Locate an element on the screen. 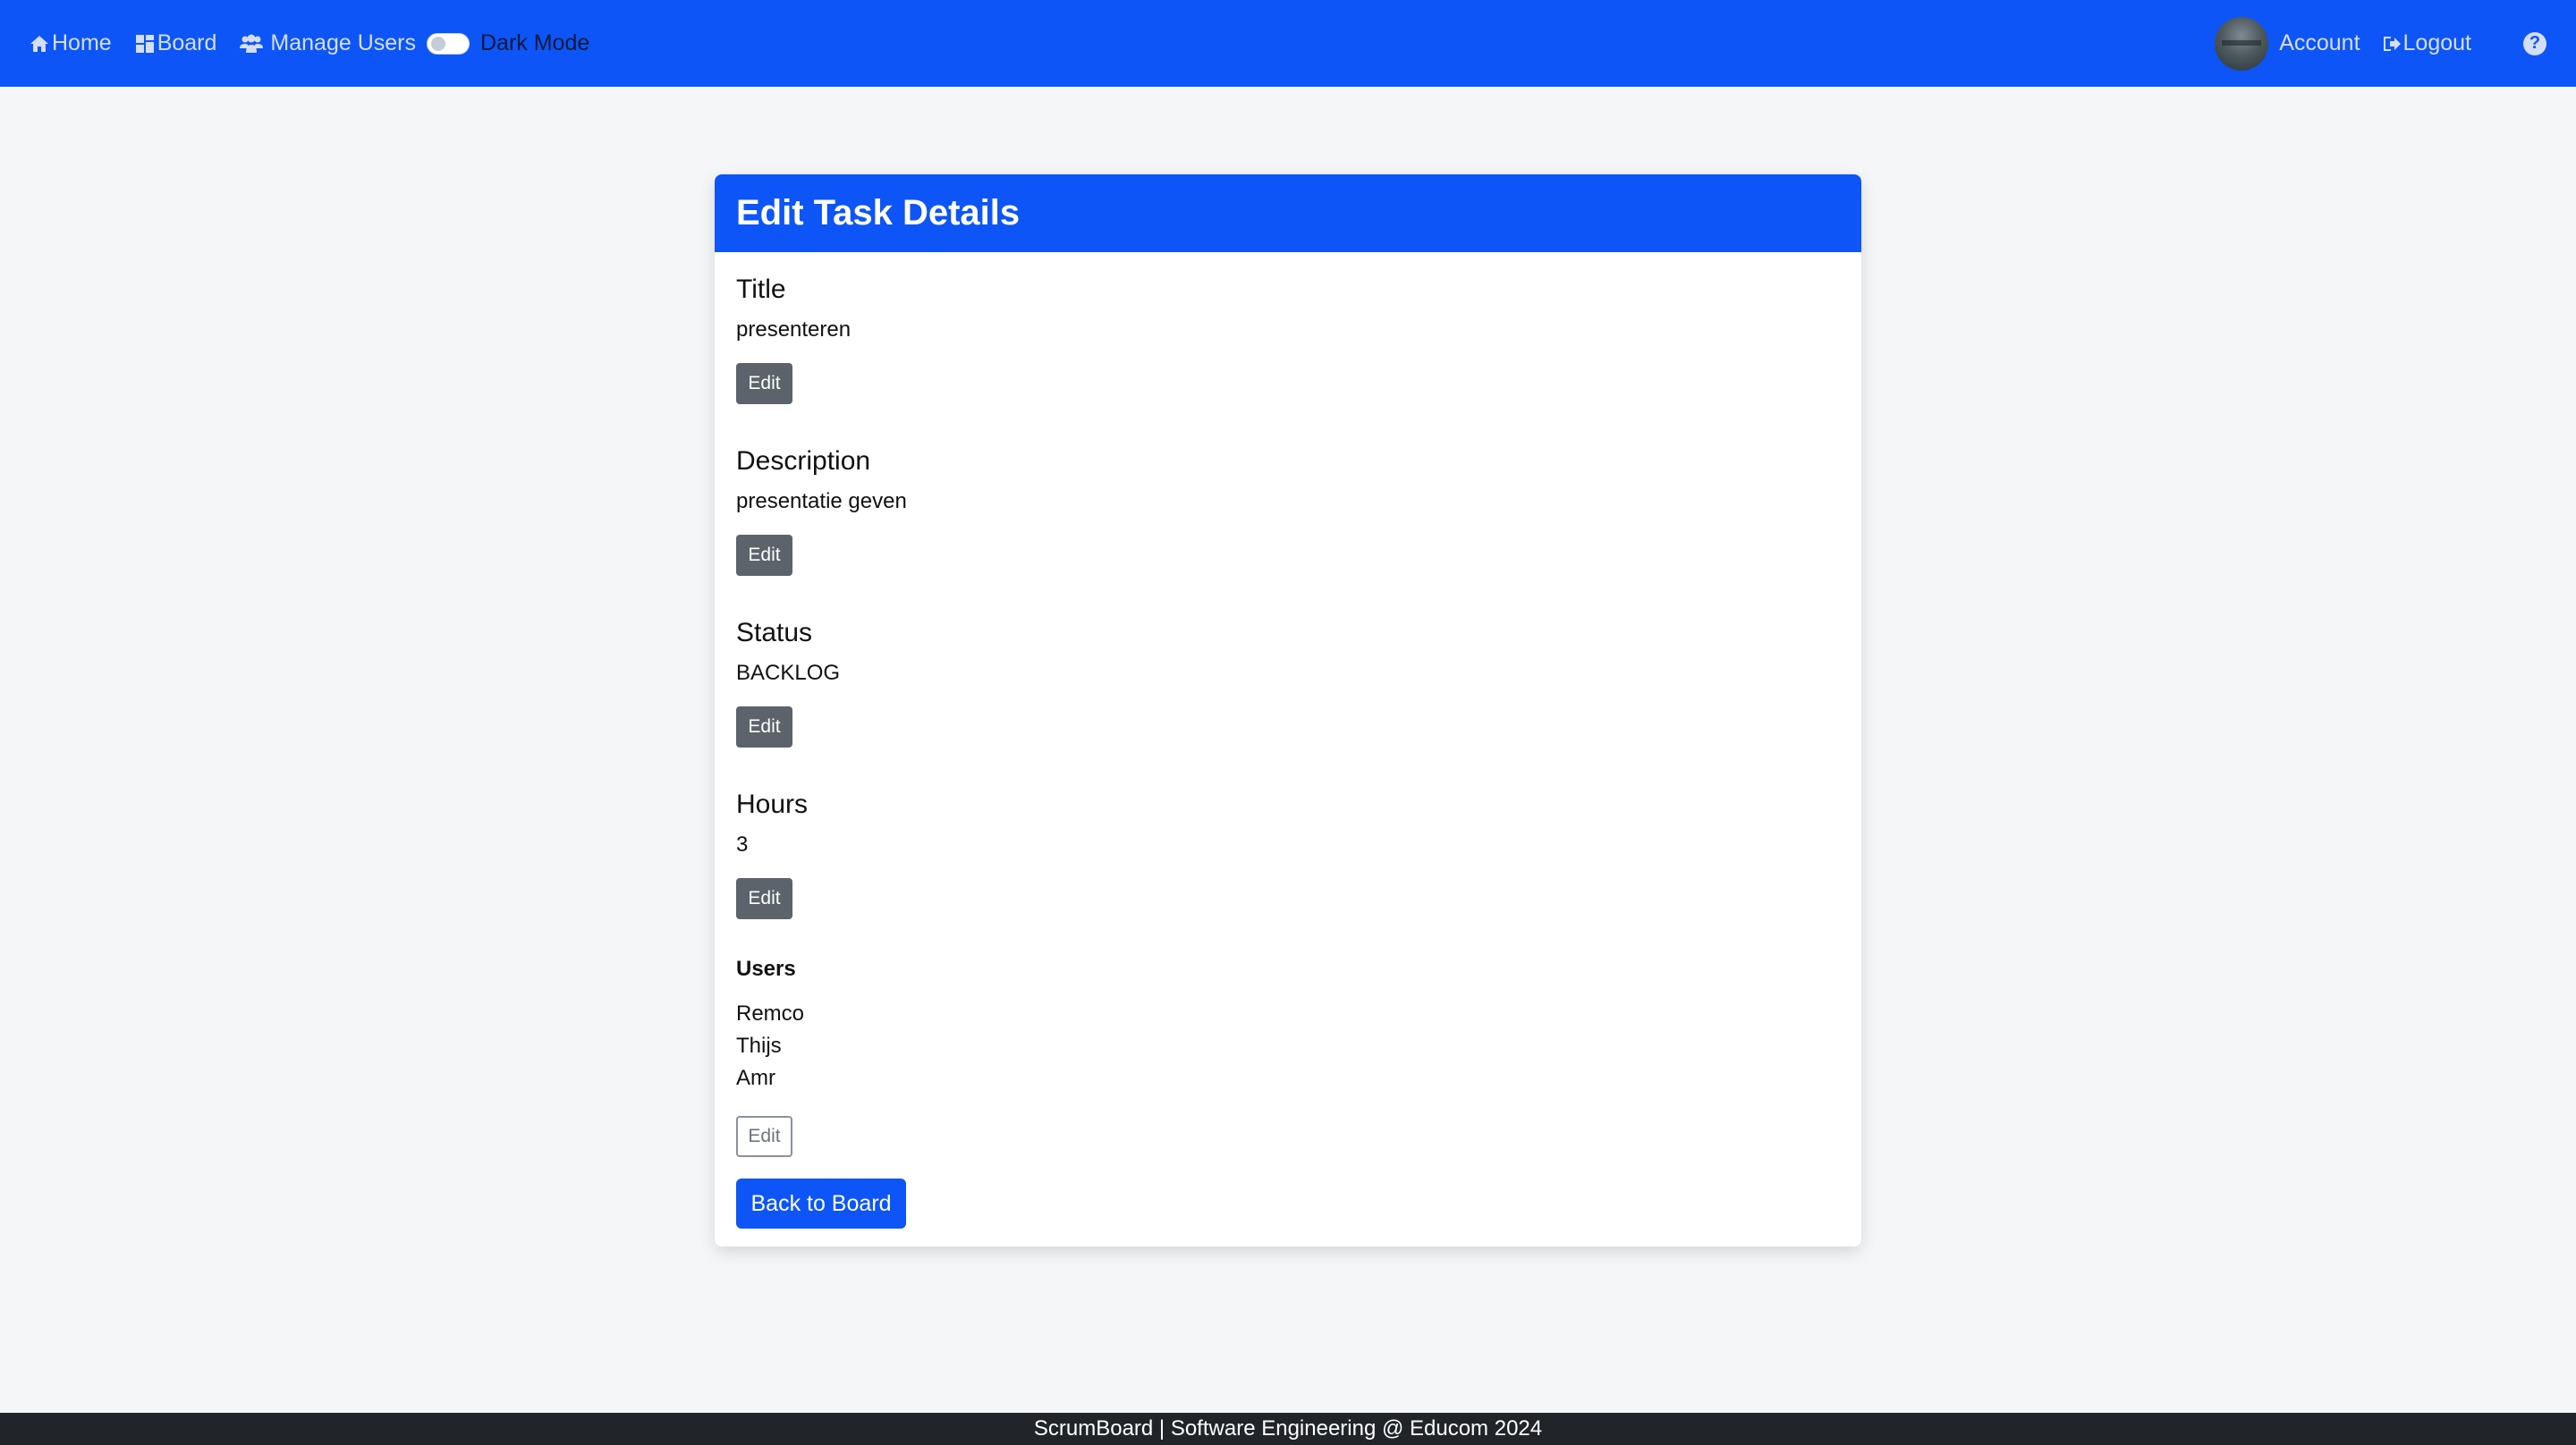  edit-title-button: Edit is located at coordinates (764, 383).